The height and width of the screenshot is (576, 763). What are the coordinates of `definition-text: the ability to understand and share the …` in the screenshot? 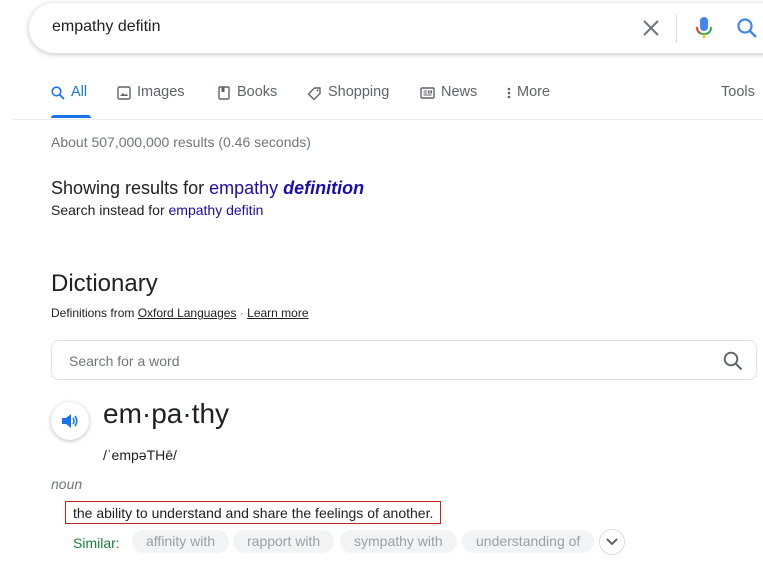 It's located at (253, 512).